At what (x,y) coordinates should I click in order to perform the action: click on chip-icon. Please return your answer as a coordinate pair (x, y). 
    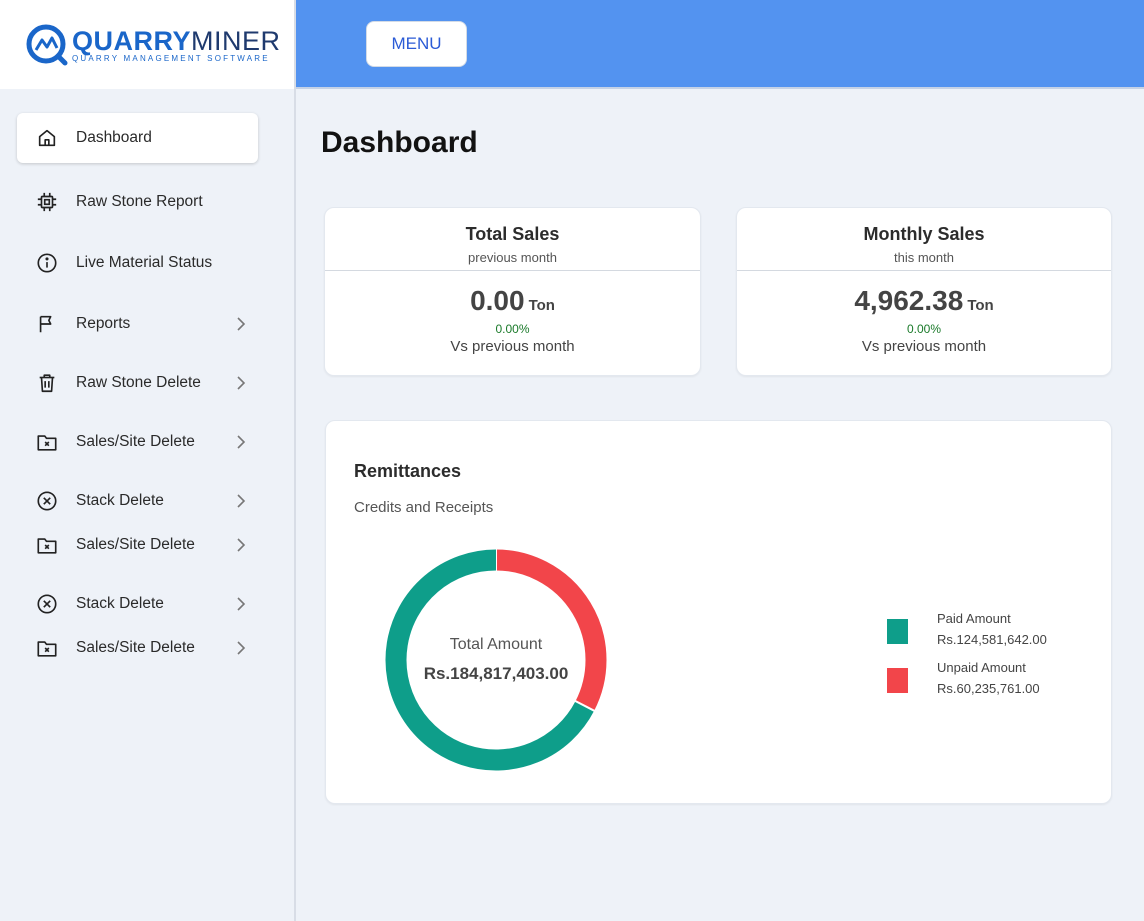
    Looking at the image, I should click on (47, 202).